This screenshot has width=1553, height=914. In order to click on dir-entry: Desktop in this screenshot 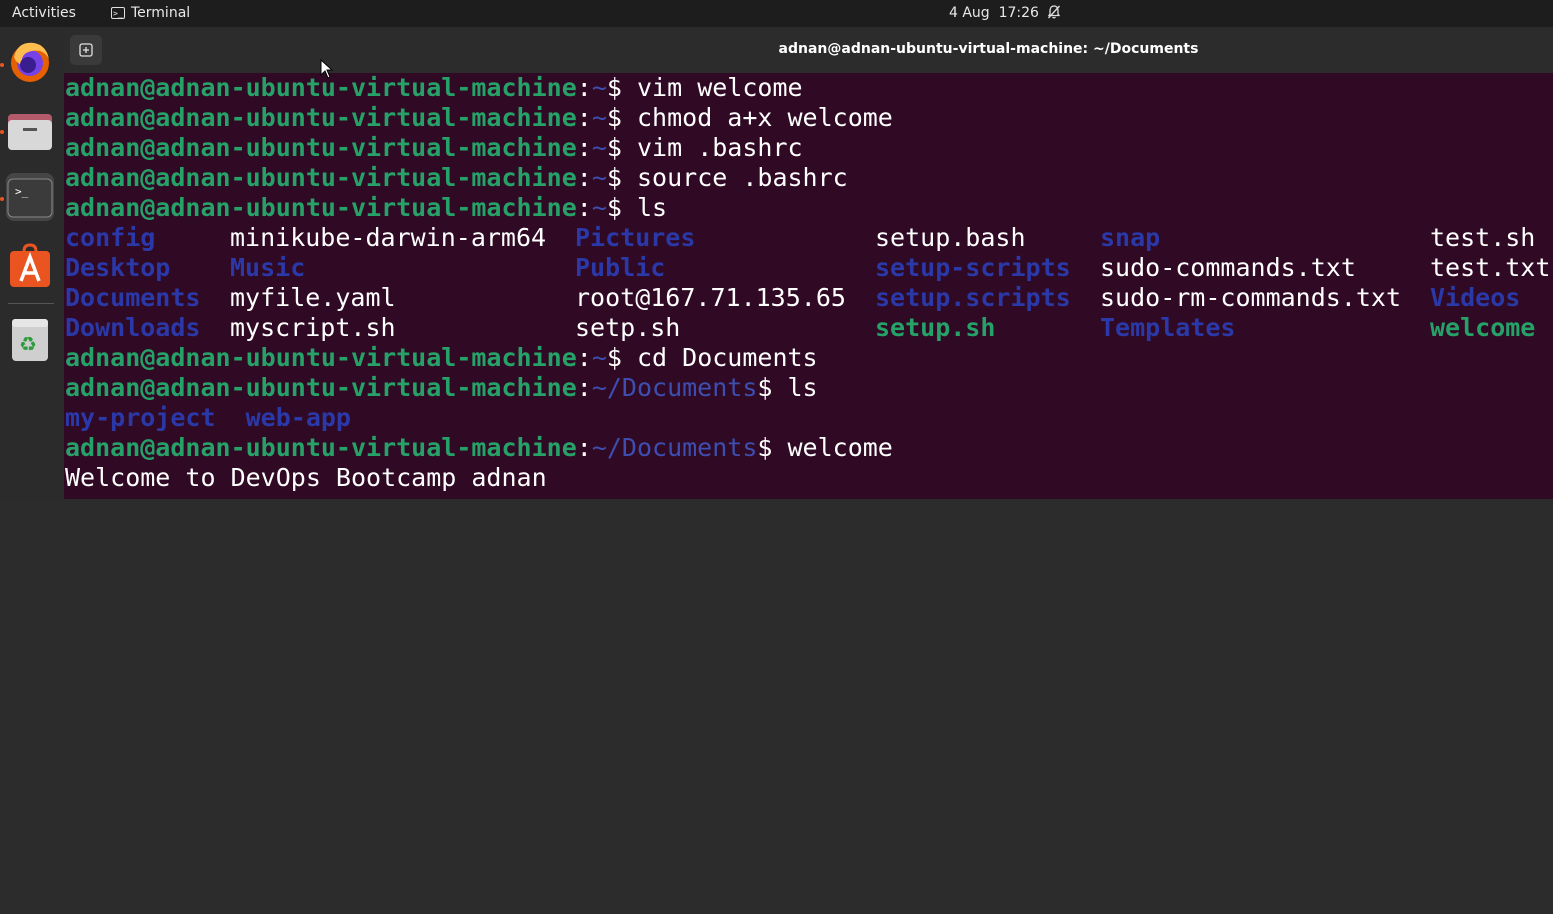, I will do `click(118, 267)`.